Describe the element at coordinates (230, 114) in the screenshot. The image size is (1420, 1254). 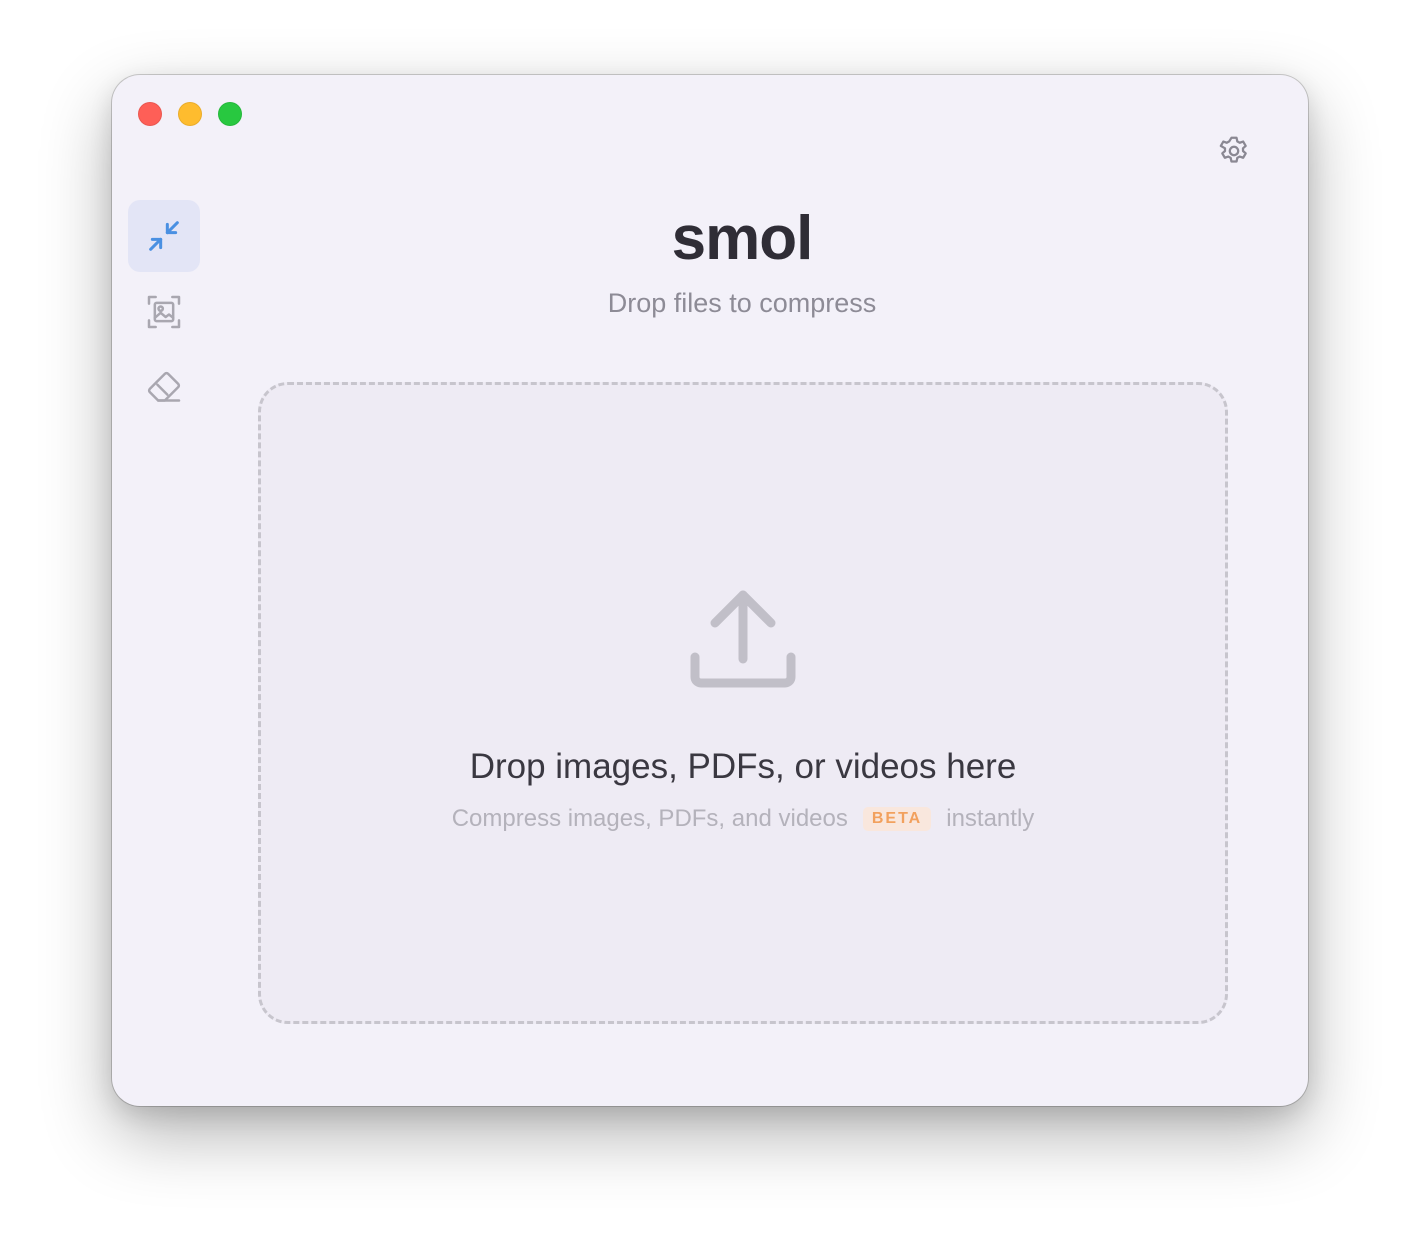
I see `zoom-window-button` at that location.